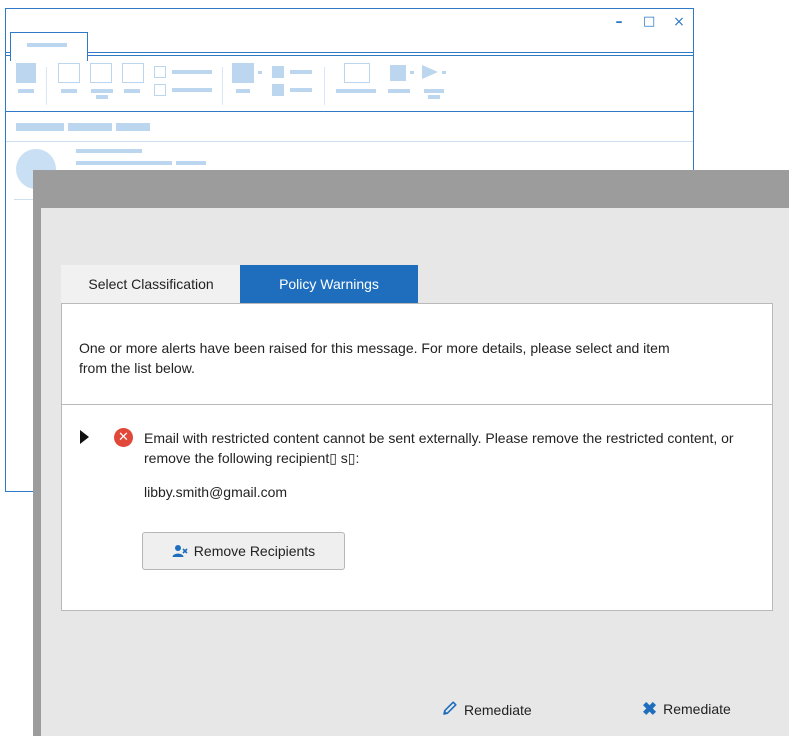  I want to click on maximize-button: □, so click(649, 22).